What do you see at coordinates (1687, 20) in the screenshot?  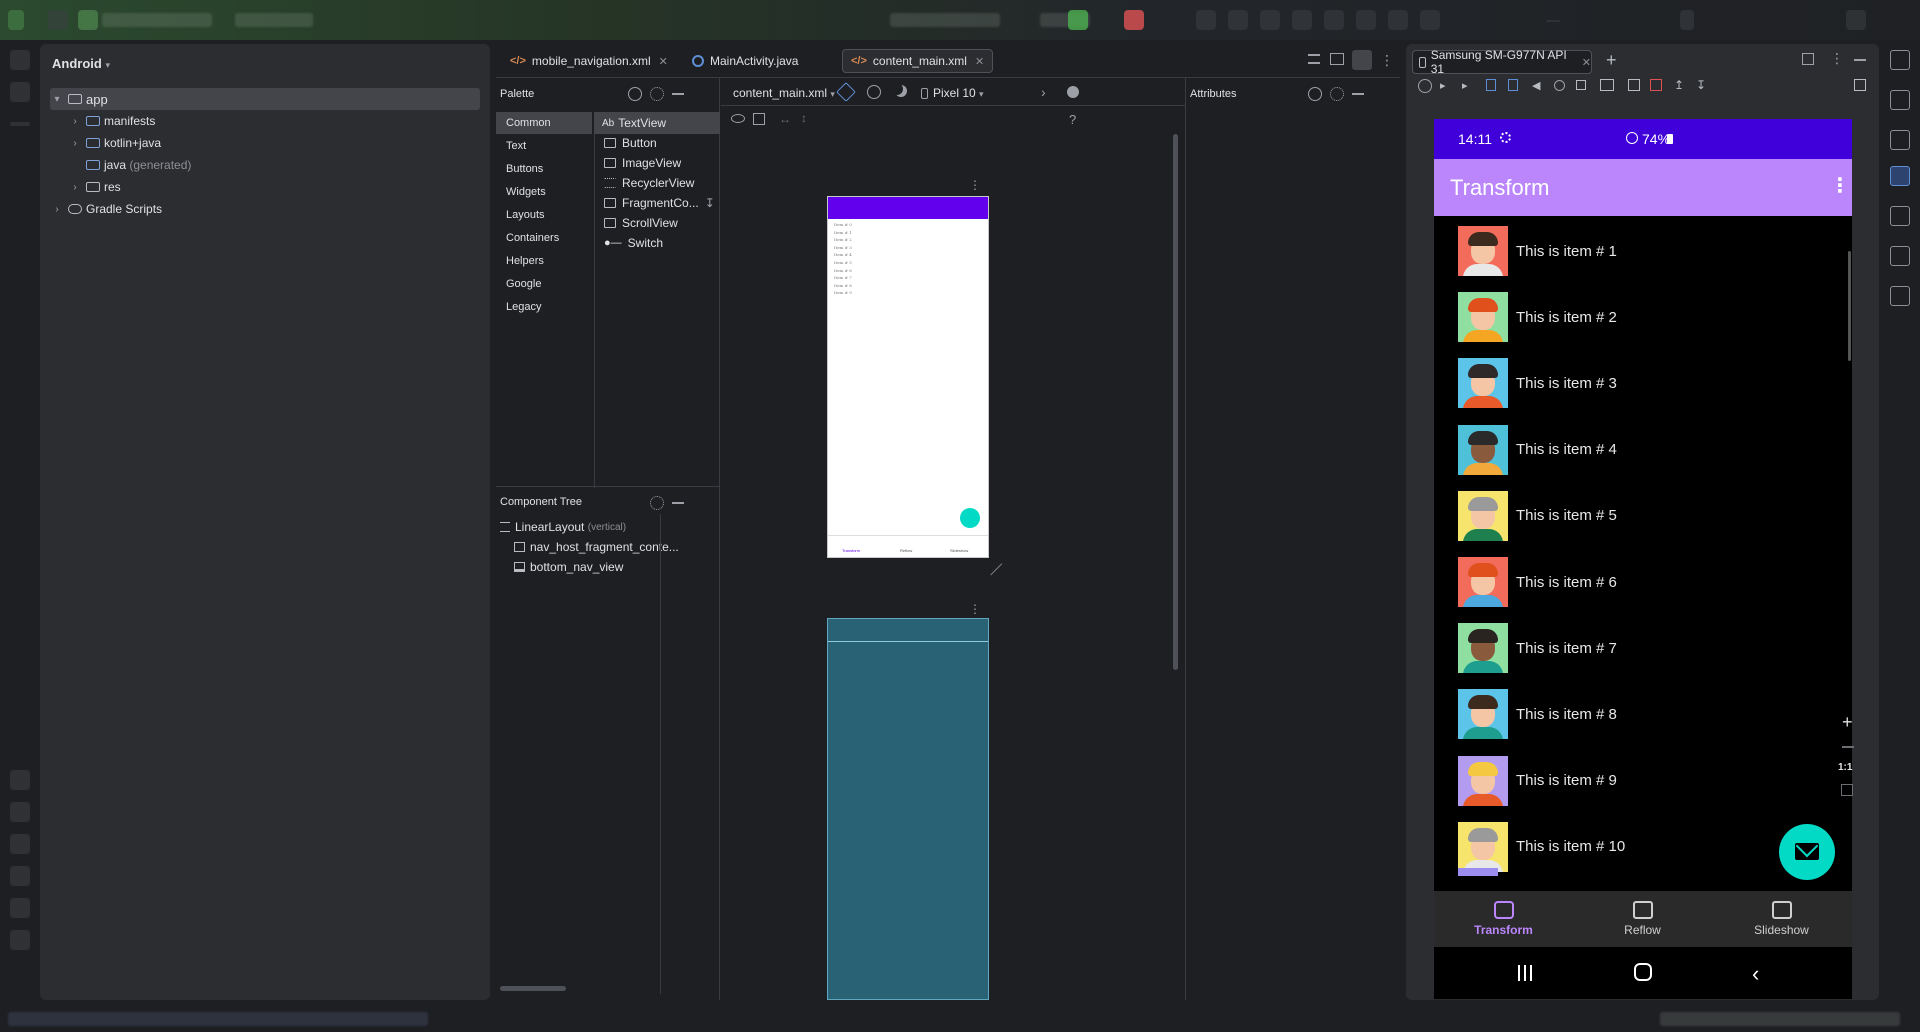 I see `maximize-icon` at bounding box center [1687, 20].